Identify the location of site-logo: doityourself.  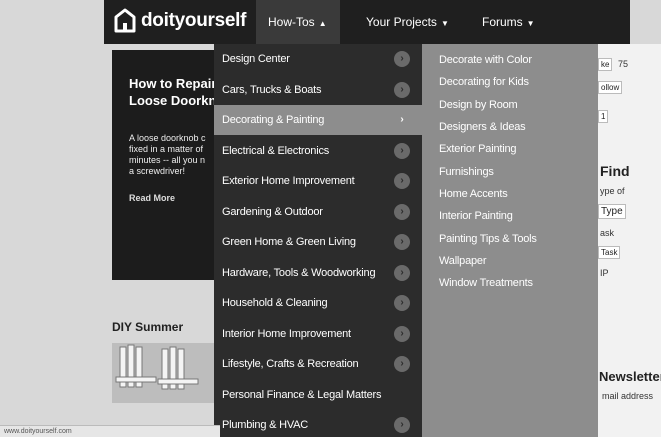
(180, 21).